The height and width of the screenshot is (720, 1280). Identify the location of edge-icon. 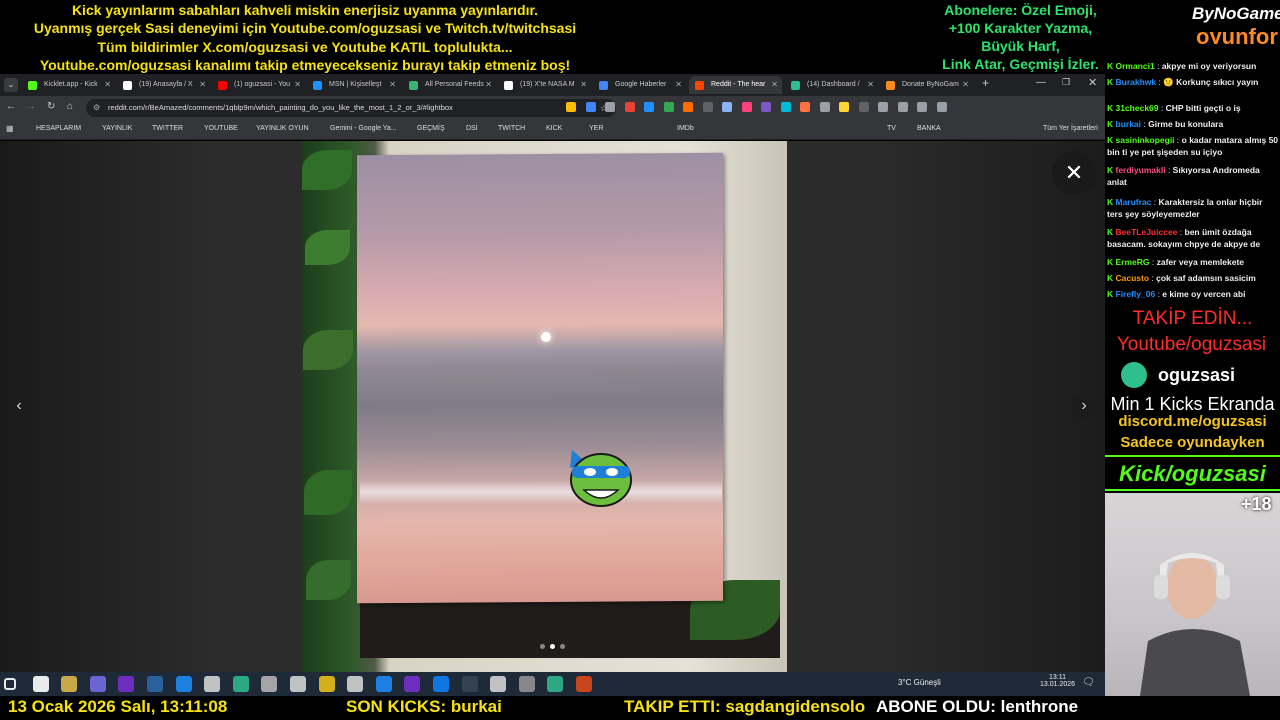
(441, 684).